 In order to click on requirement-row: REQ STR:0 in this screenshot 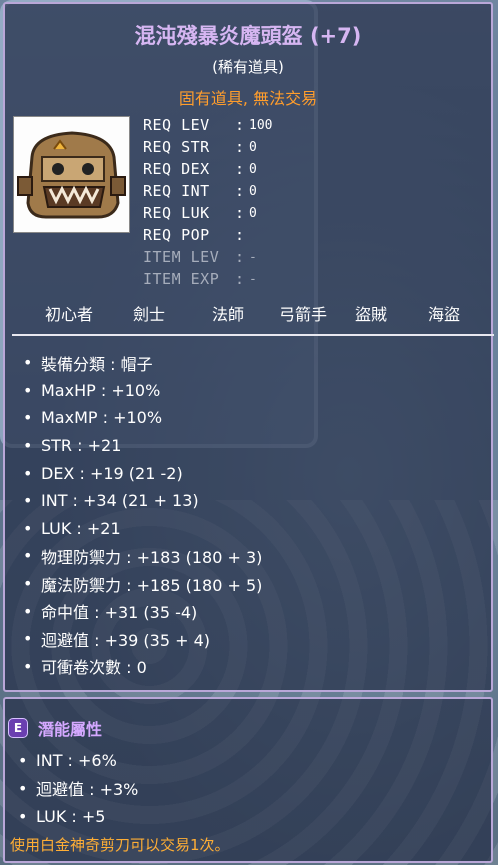, I will do `click(207, 147)`.